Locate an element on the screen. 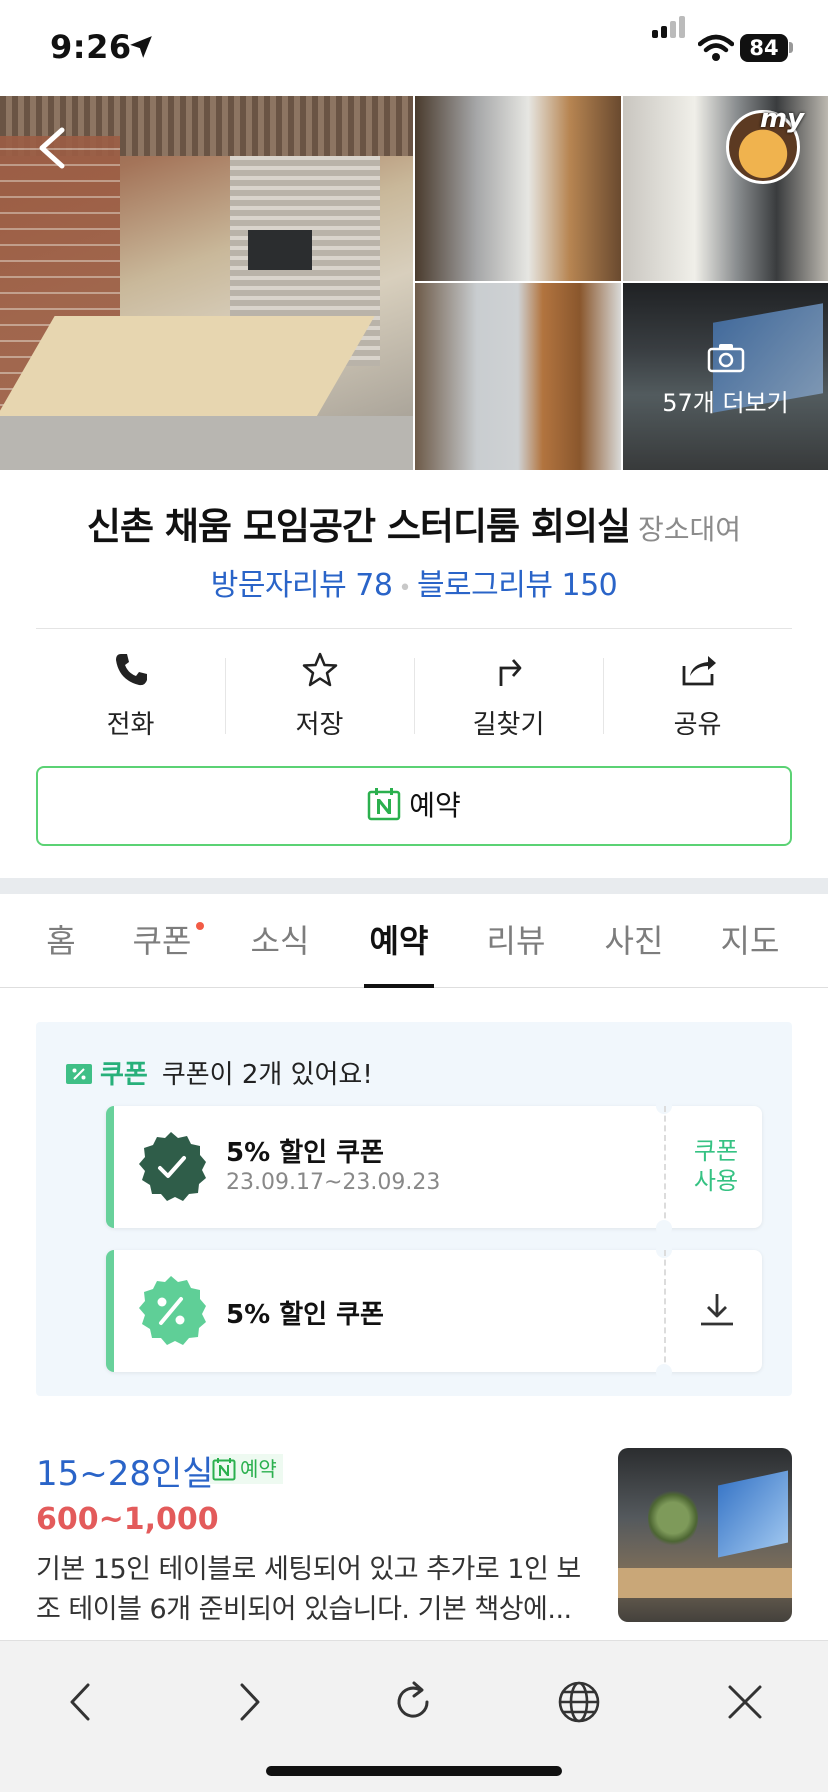 This screenshot has height=1792, width=828. new-indicator-dot is located at coordinates (200, 926).